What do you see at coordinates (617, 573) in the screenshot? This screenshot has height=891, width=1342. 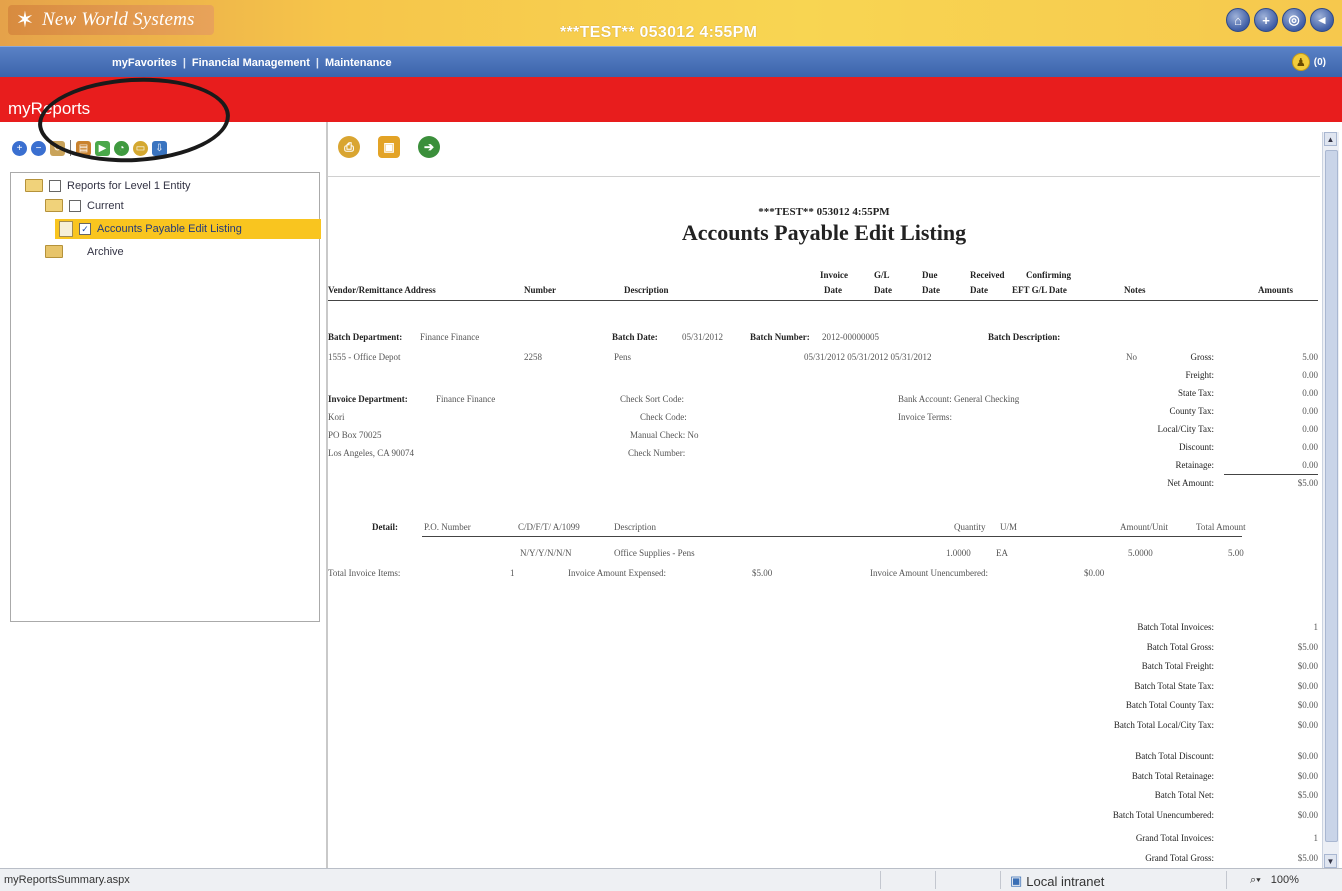 I see `invoice-expensed-label: Invoice Amount Expensed:` at bounding box center [617, 573].